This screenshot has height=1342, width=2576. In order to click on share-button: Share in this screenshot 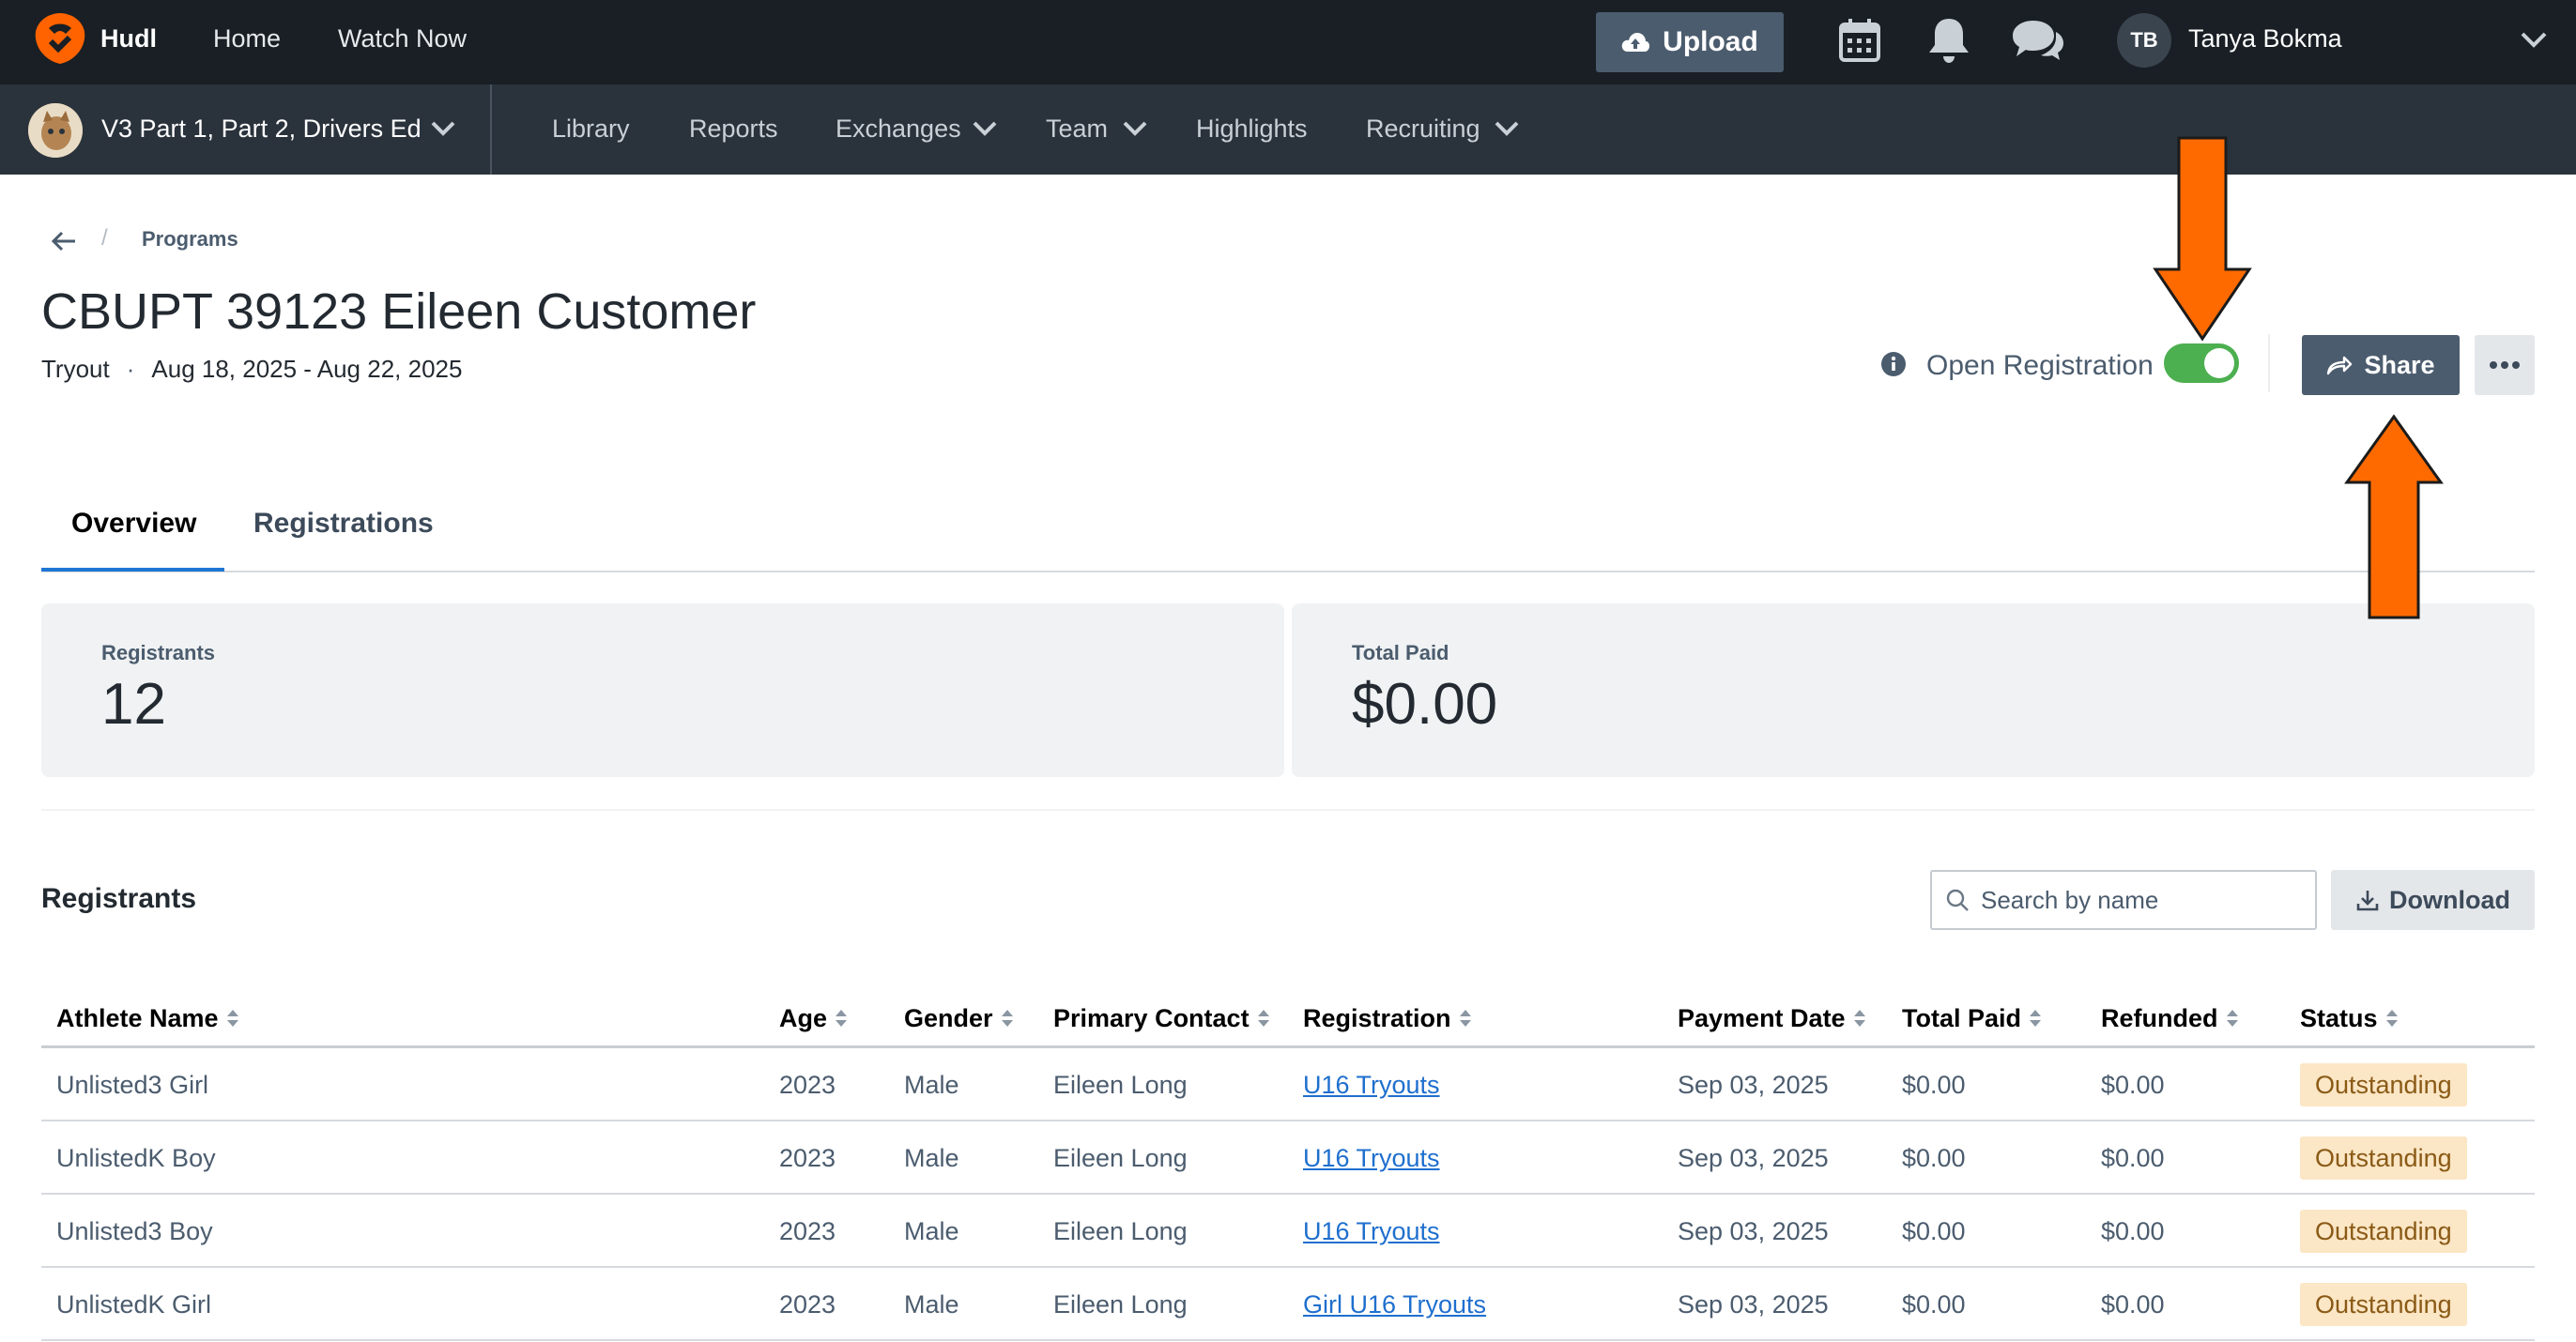, I will do `click(2381, 365)`.